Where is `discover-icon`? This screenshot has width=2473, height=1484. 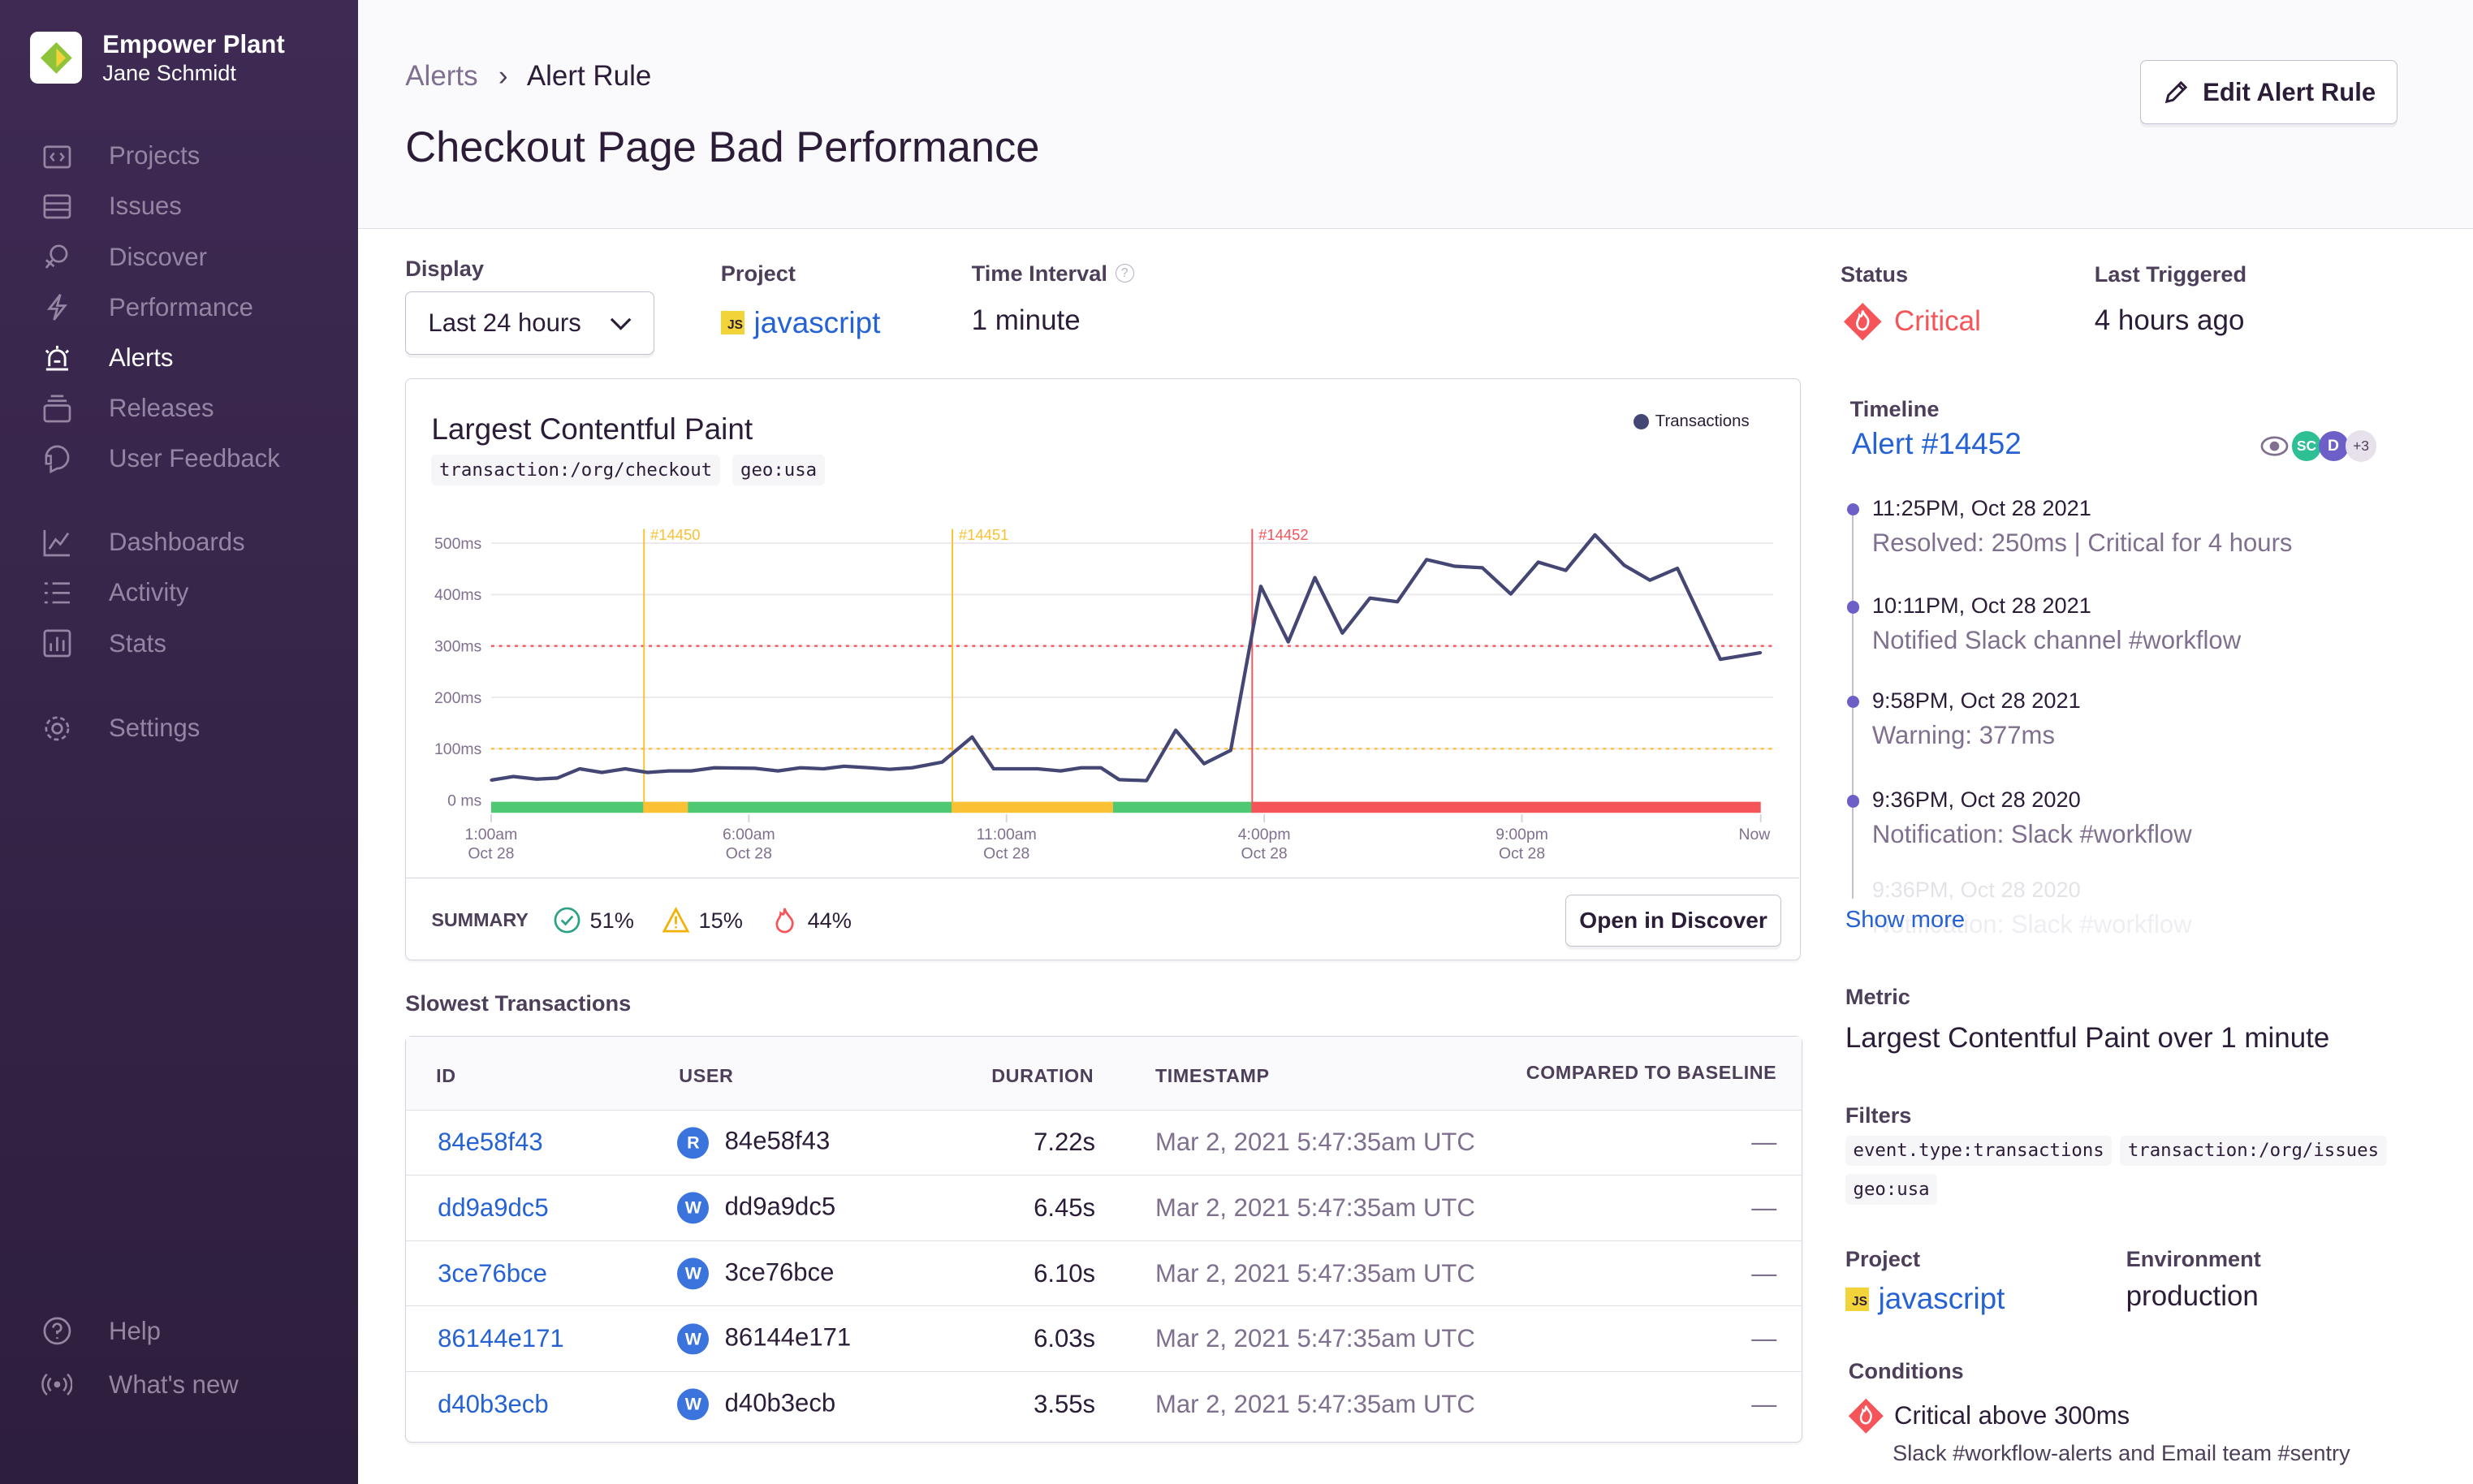 discover-icon is located at coordinates (56, 257).